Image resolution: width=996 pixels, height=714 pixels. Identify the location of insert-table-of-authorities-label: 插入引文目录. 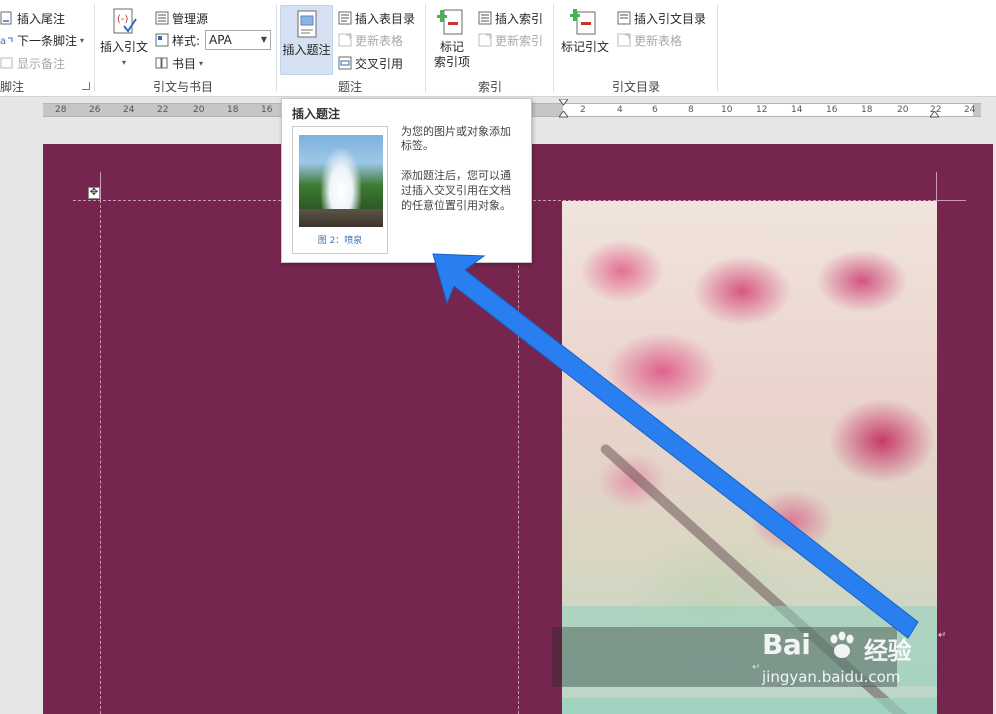
(670, 18).